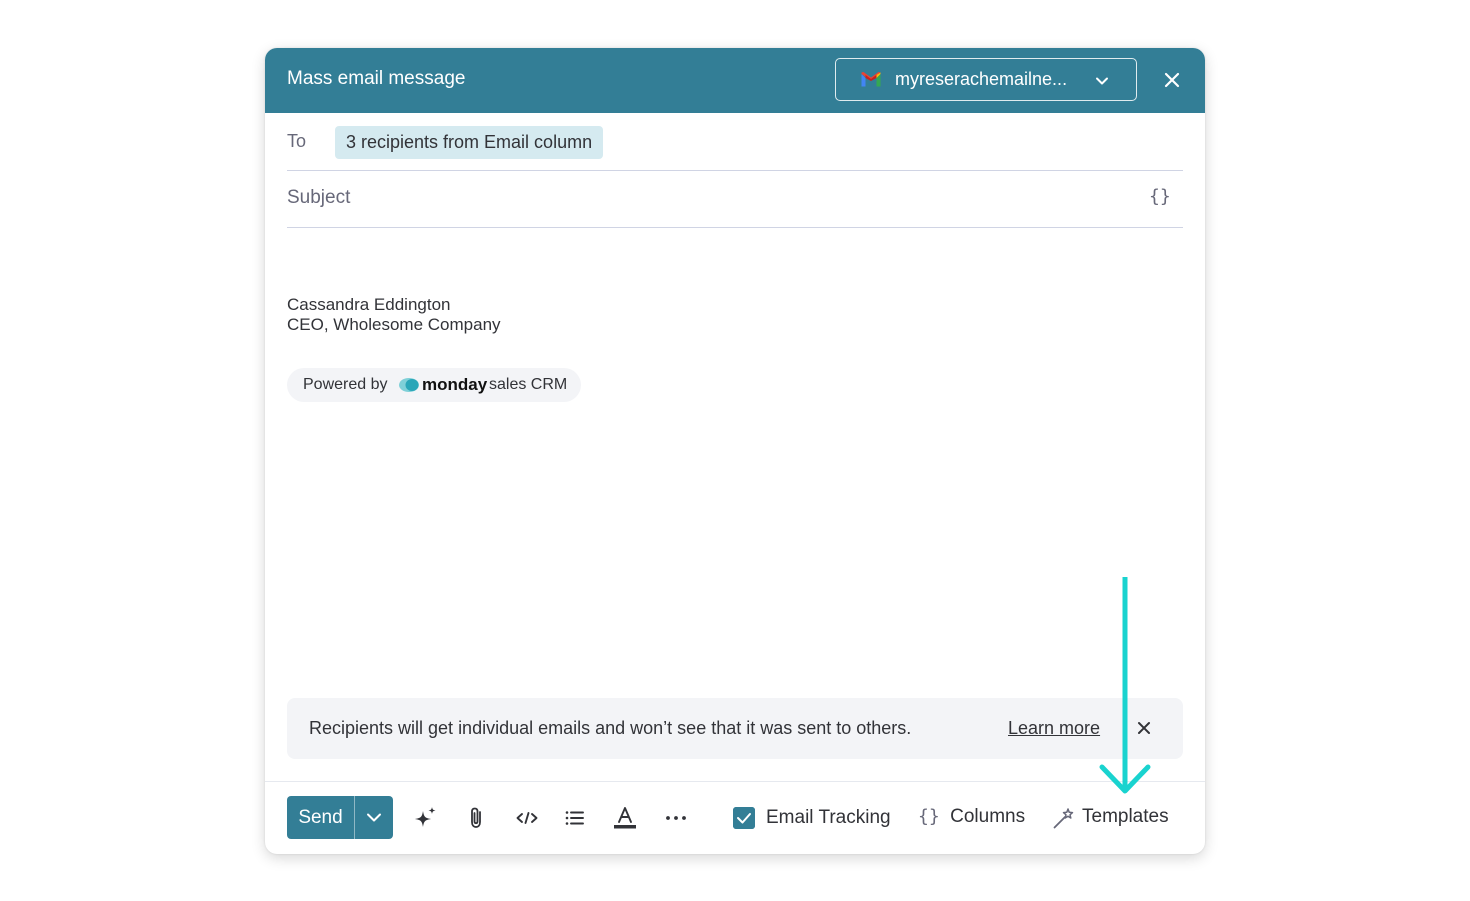 The image size is (1470, 901). Describe the element at coordinates (345, 384) in the screenshot. I see `powered-by-prefix: Powered by` at that location.